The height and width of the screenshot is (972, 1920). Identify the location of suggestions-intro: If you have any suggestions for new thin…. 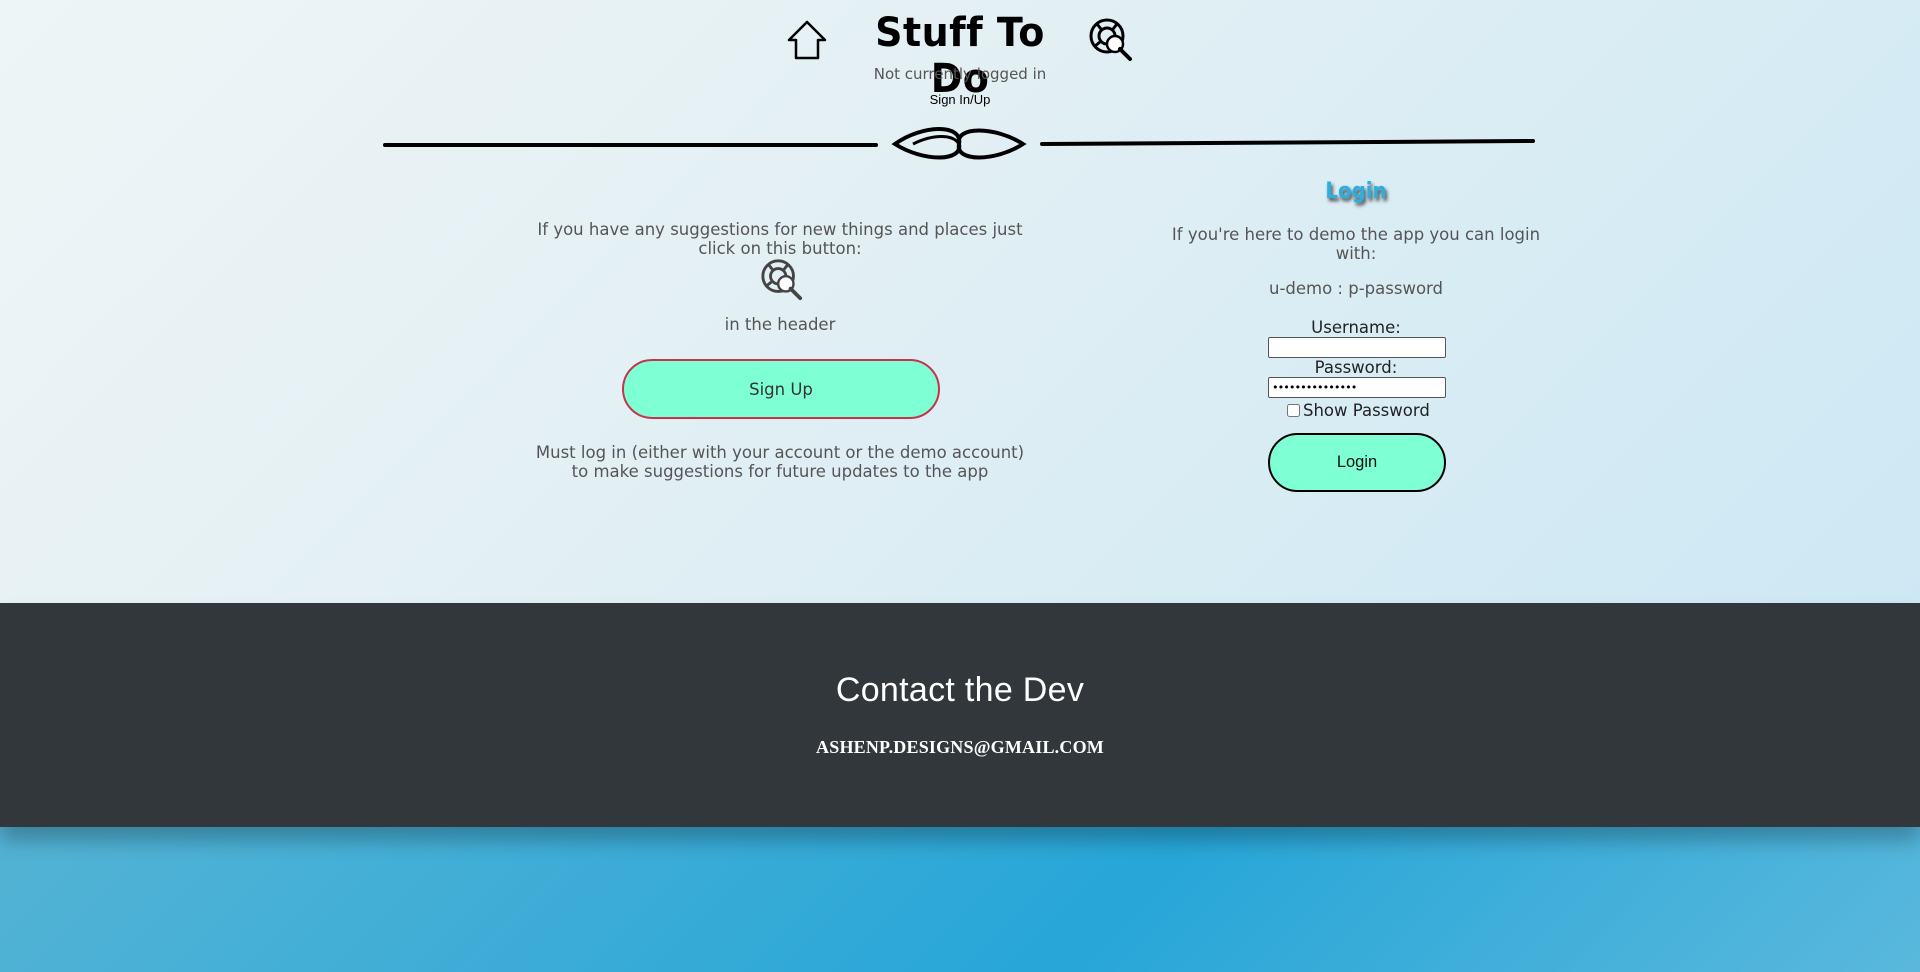
(780, 239).